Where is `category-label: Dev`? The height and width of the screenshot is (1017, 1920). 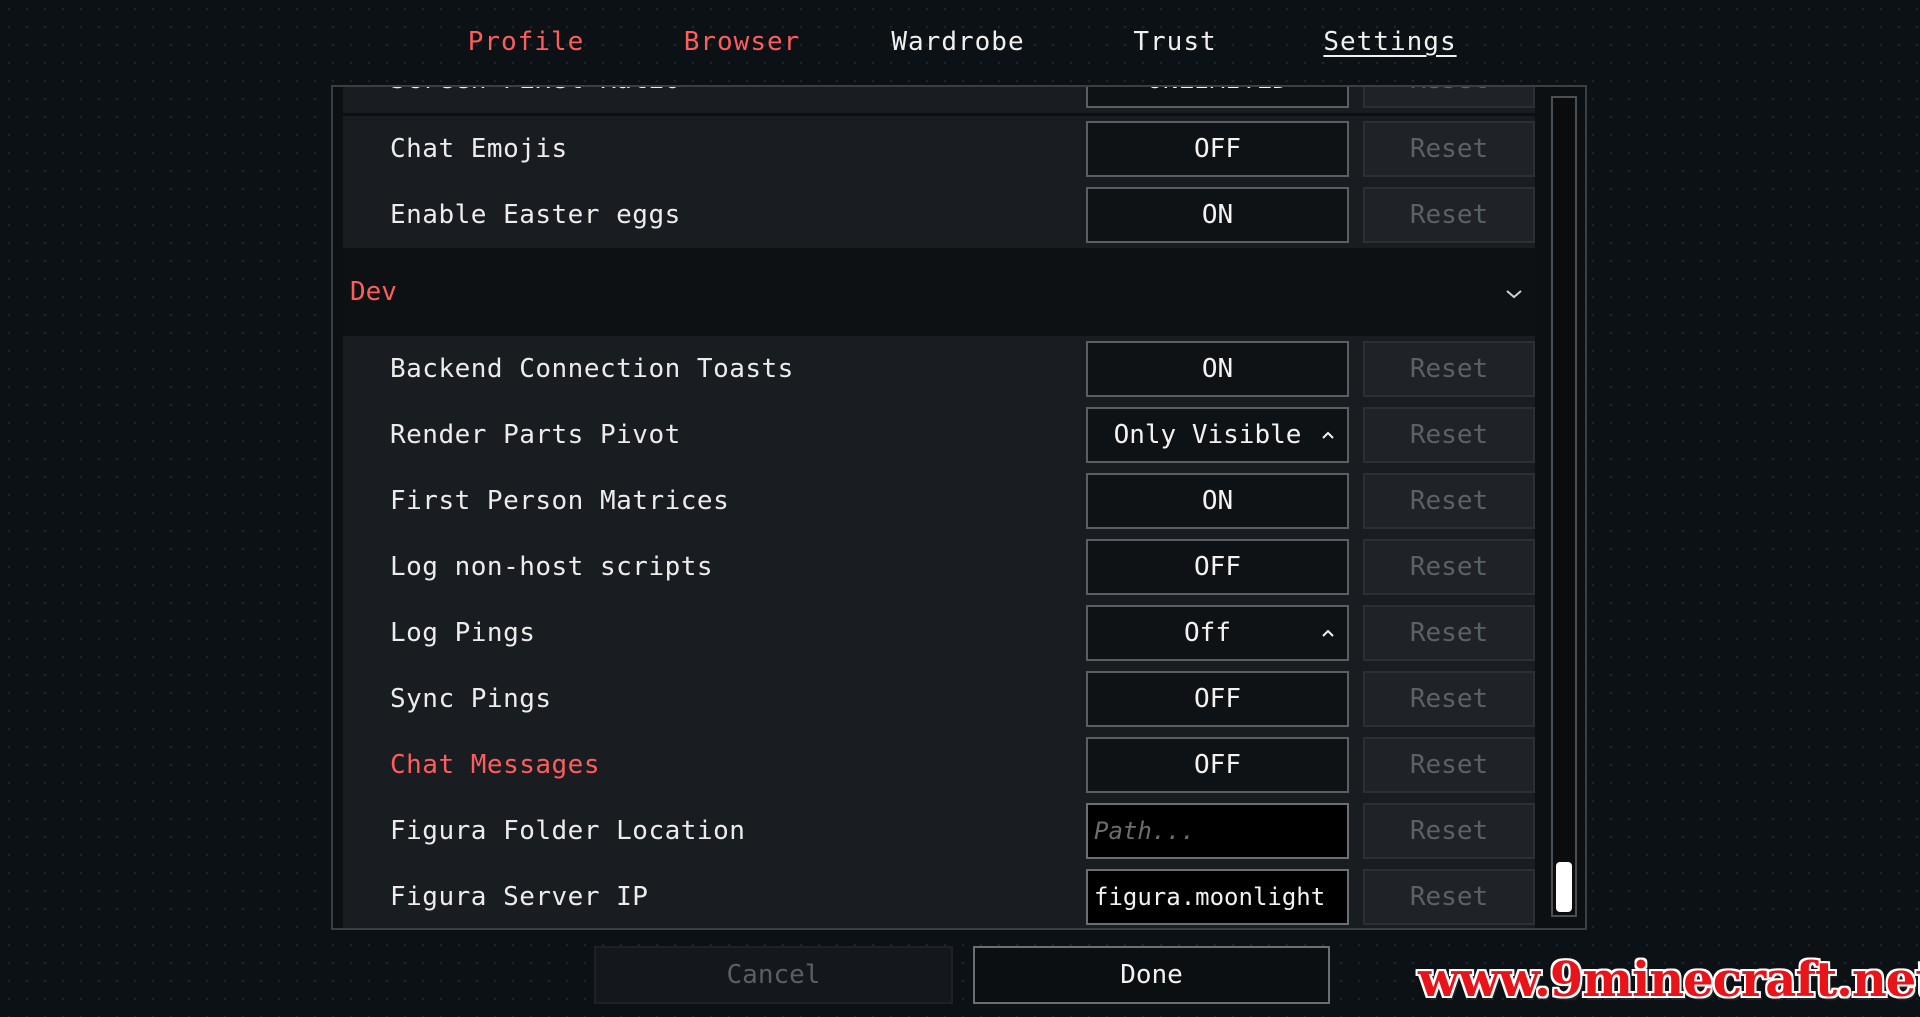 category-label: Dev is located at coordinates (373, 292).